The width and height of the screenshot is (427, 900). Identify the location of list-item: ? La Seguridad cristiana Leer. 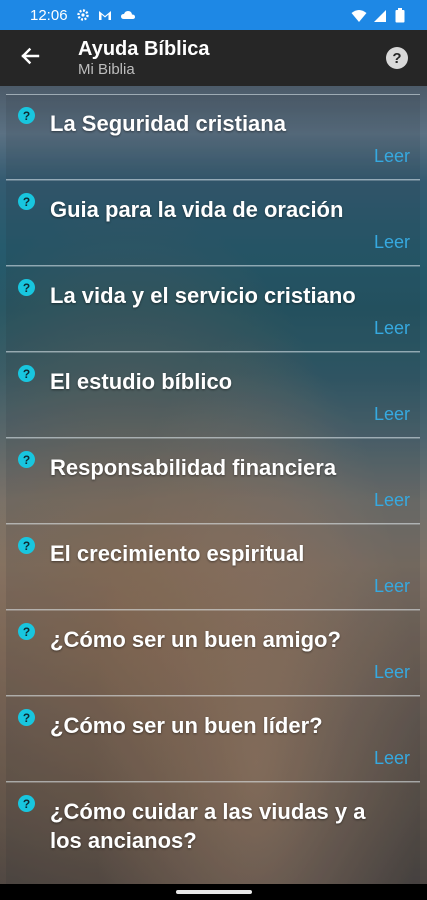
(213, 137).